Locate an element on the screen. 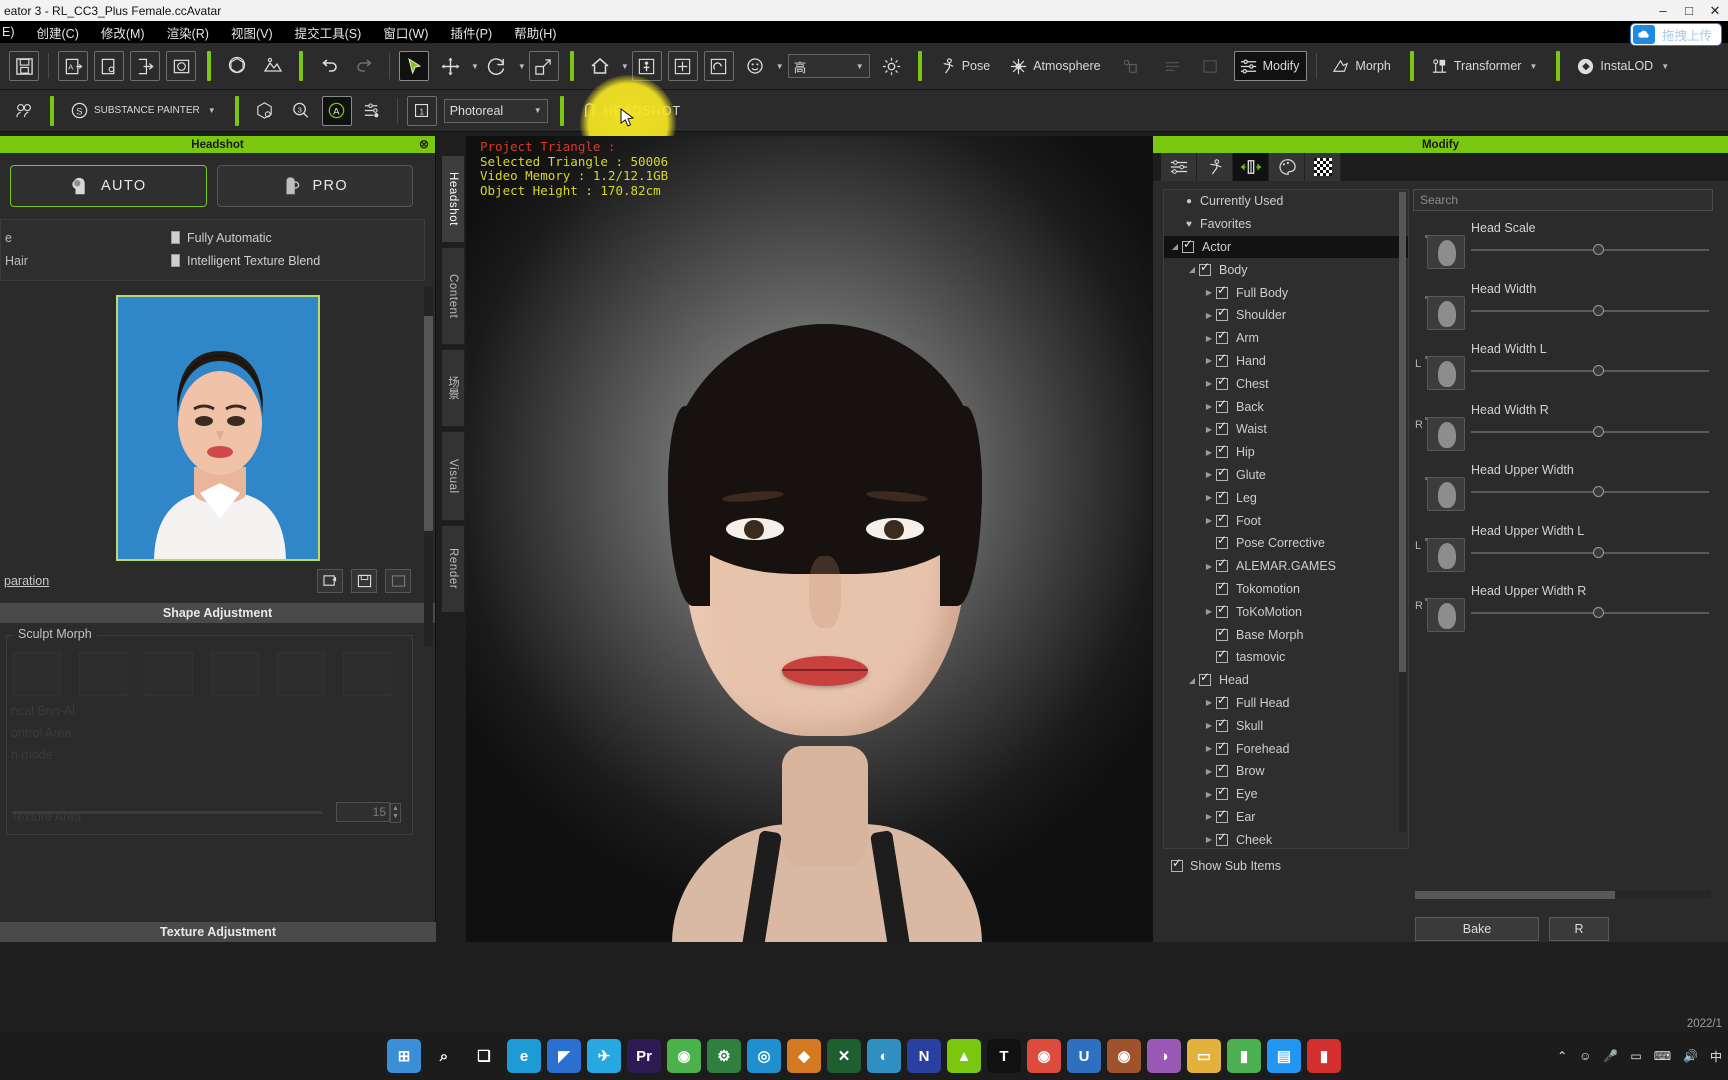 The image size is (1728, 1080). tree-row: ▶ Forehead is located at coordinates (1286, 748).